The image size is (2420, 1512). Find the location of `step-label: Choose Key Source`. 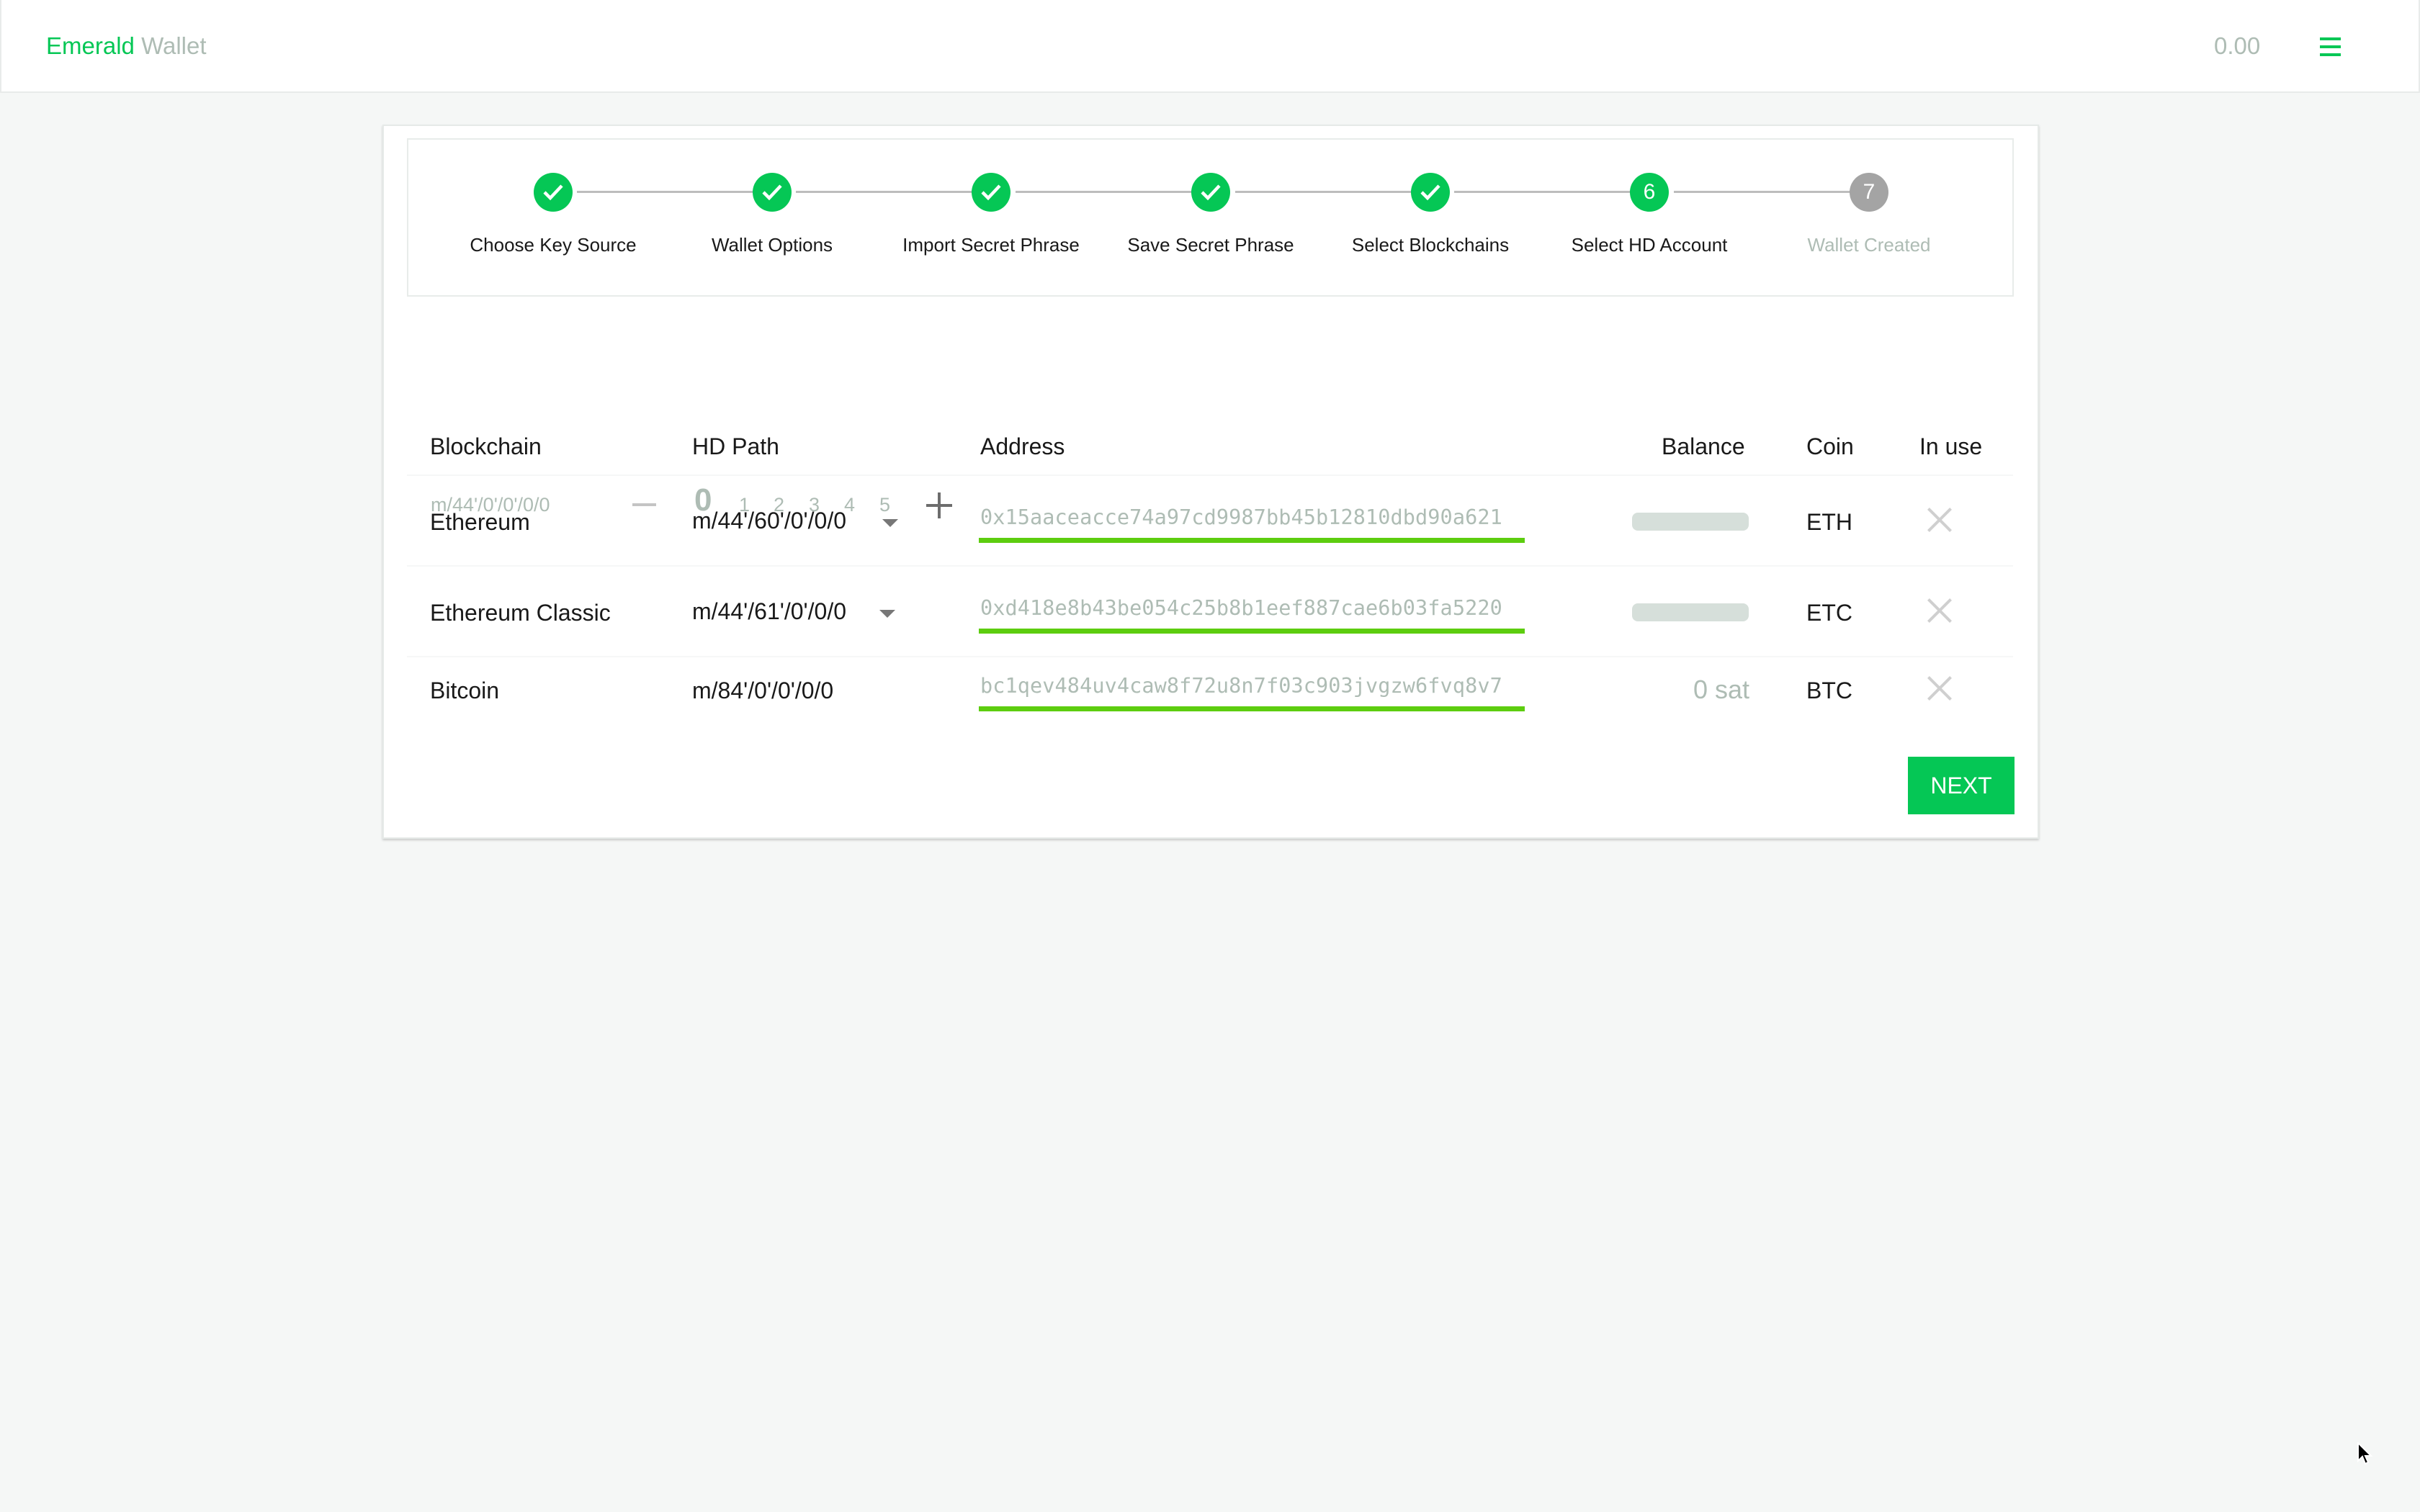

step-label: Choose Key Source is located at coordinates (553, 245).